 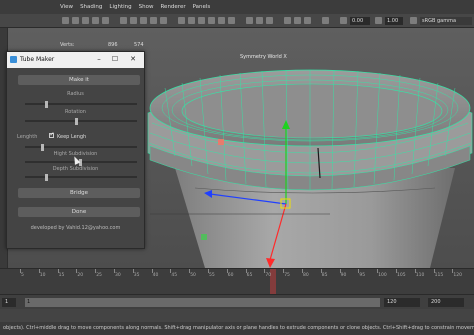 I want to click on dialog-title: Tube Maker, so click(x=37, y=59).